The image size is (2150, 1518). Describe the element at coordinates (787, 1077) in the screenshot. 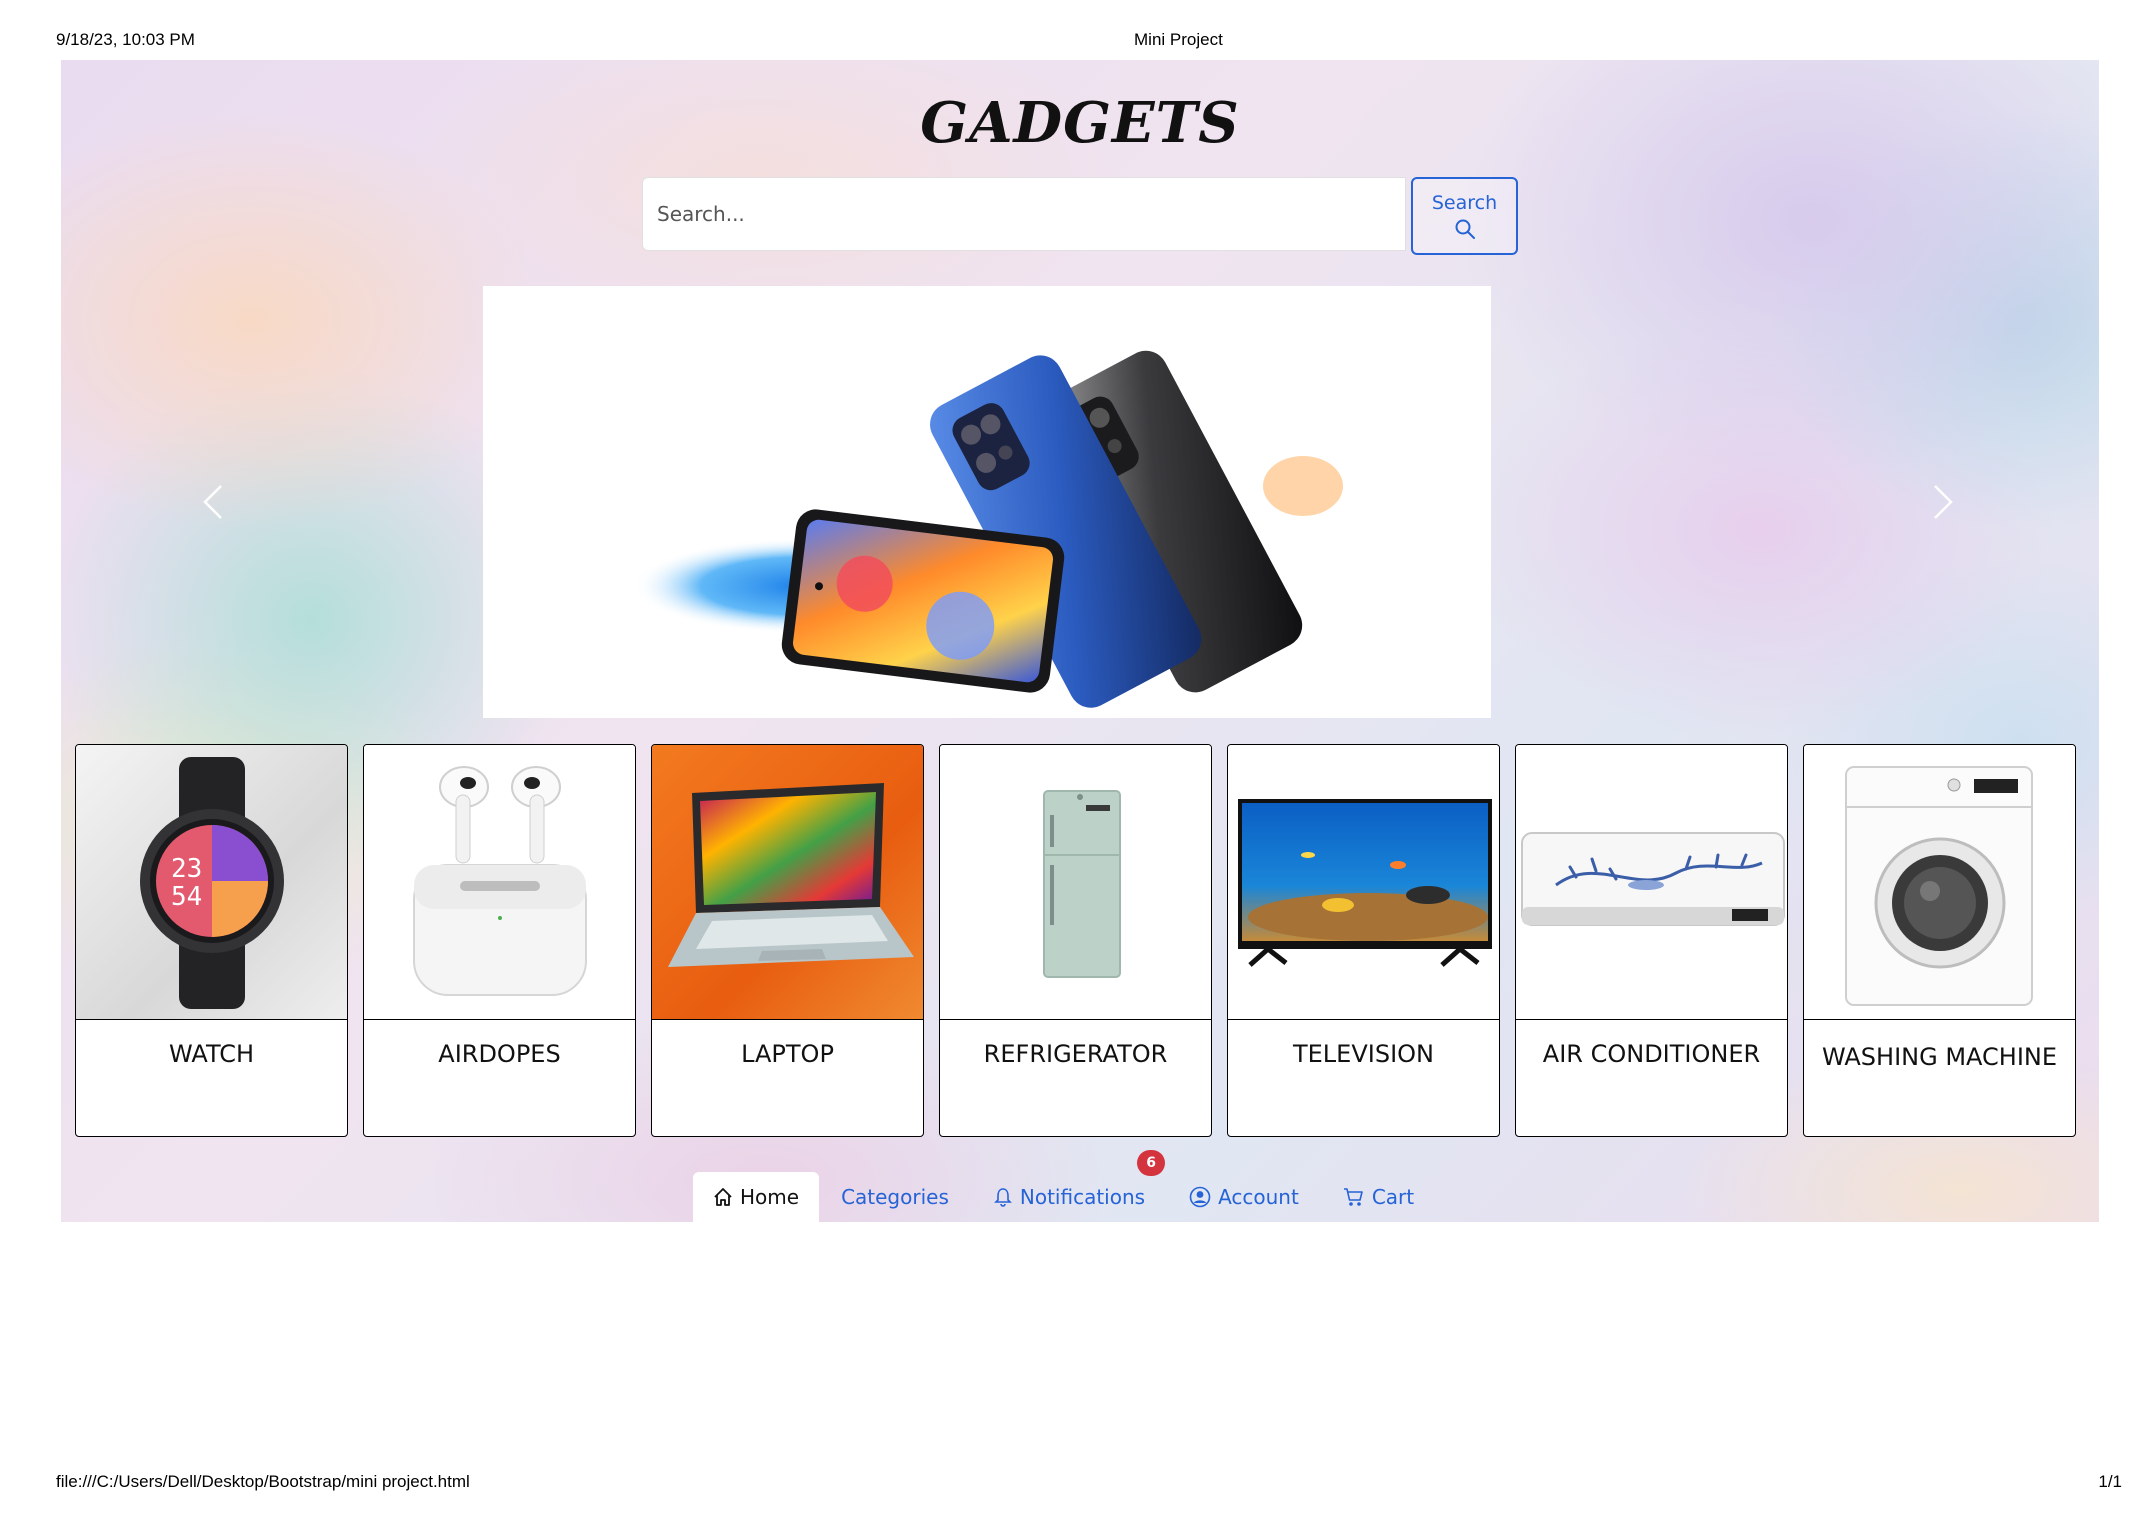

I see `product-label-laptop: LAPTOP` at that location.